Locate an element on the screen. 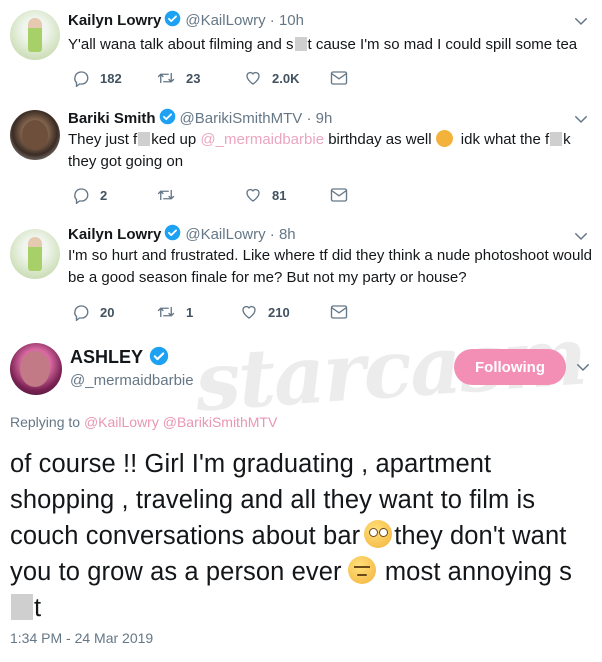 The width and height of the screenshot is (602, 662). tweet-time: 8h is located at coordinates (287, 234).